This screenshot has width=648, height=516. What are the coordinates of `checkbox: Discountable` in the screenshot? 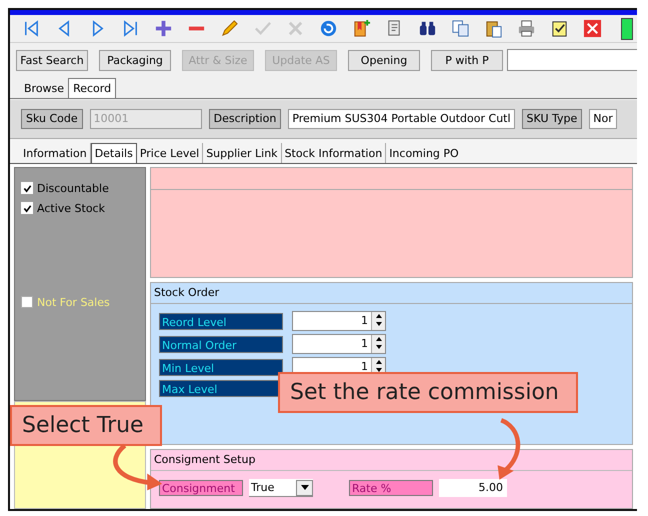 It's located at (83, 188).